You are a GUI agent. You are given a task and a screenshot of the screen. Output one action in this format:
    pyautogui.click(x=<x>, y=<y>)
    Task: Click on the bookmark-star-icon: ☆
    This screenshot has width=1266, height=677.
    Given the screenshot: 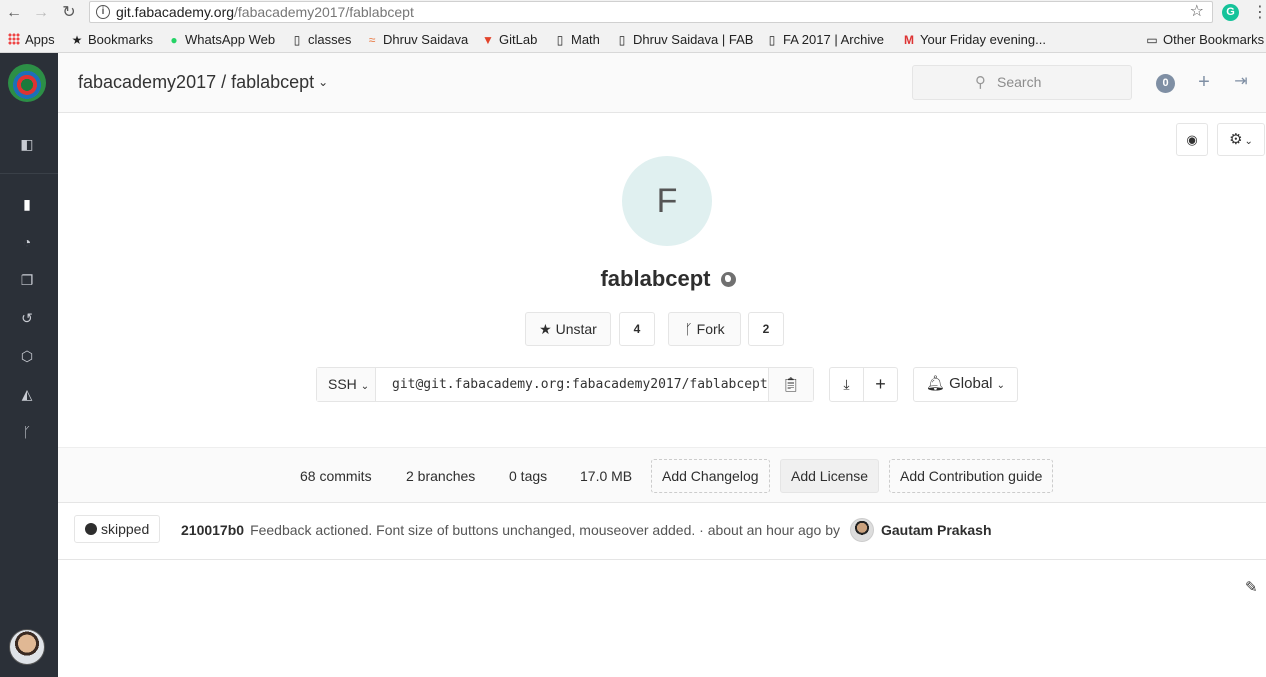 What is the action you would take?
    pyautogui.click(x=1197, y=12)
    